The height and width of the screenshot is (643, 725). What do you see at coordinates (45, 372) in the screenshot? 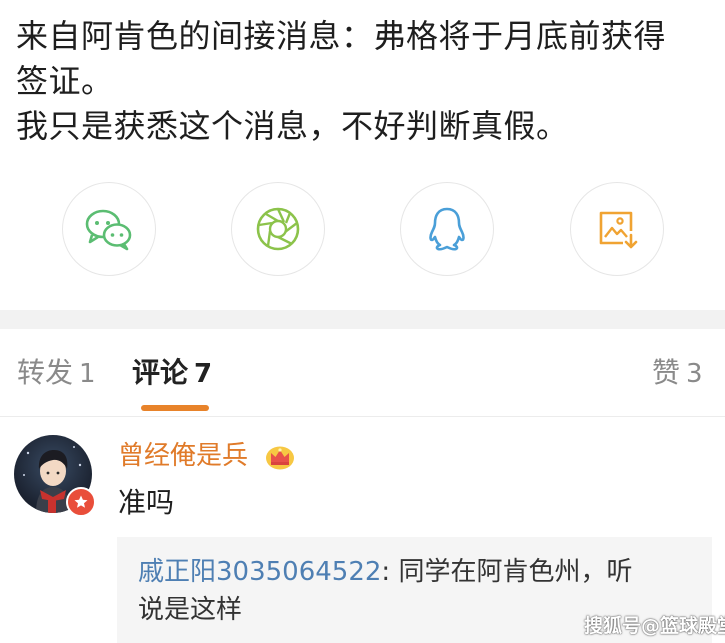
I see `tab-repost-label: 转发` at bounding box center [45, 372].